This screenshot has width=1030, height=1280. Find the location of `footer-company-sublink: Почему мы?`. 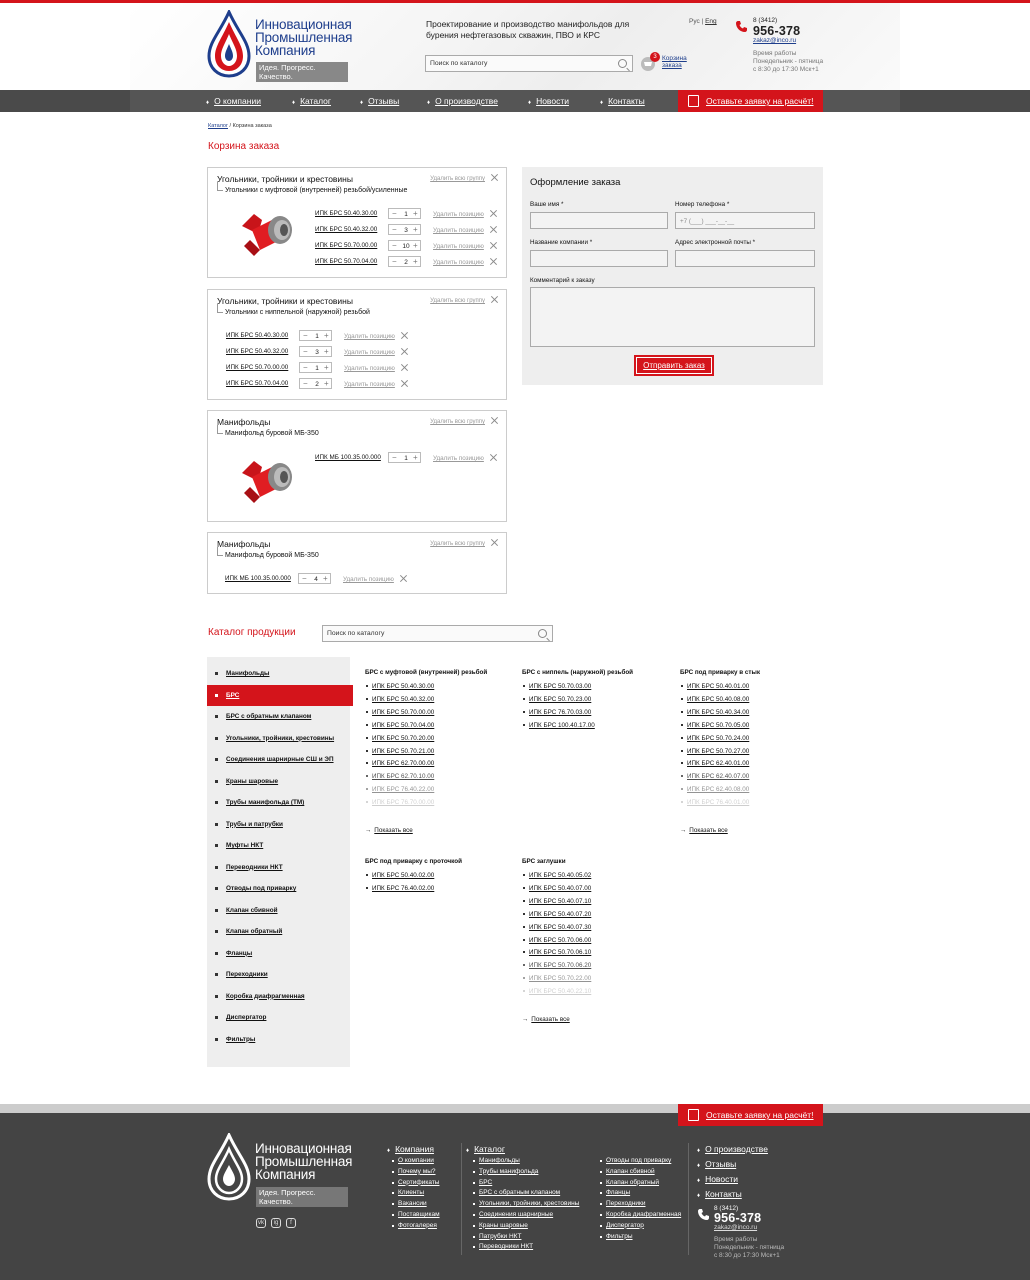

footer-company-sublink: Почему мы? is located at coordinates (414, 1171).